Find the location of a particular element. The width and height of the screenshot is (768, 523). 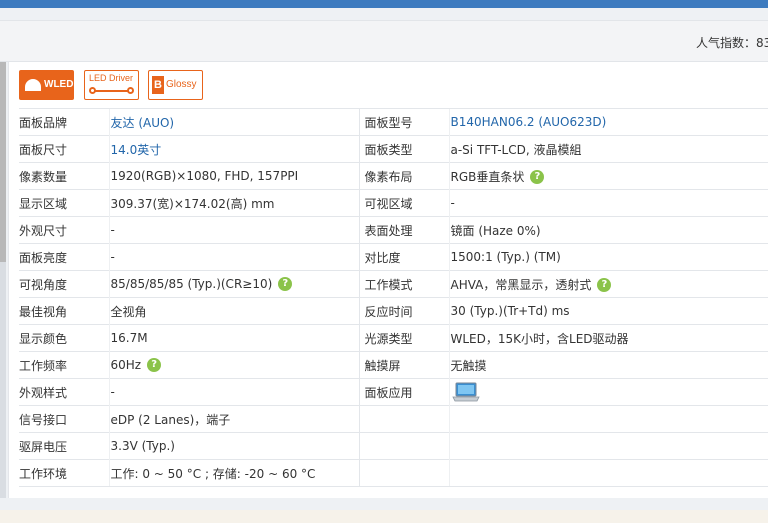

spec-value-text: 3.3V (Typ.) is located at coordinates (142, 446).